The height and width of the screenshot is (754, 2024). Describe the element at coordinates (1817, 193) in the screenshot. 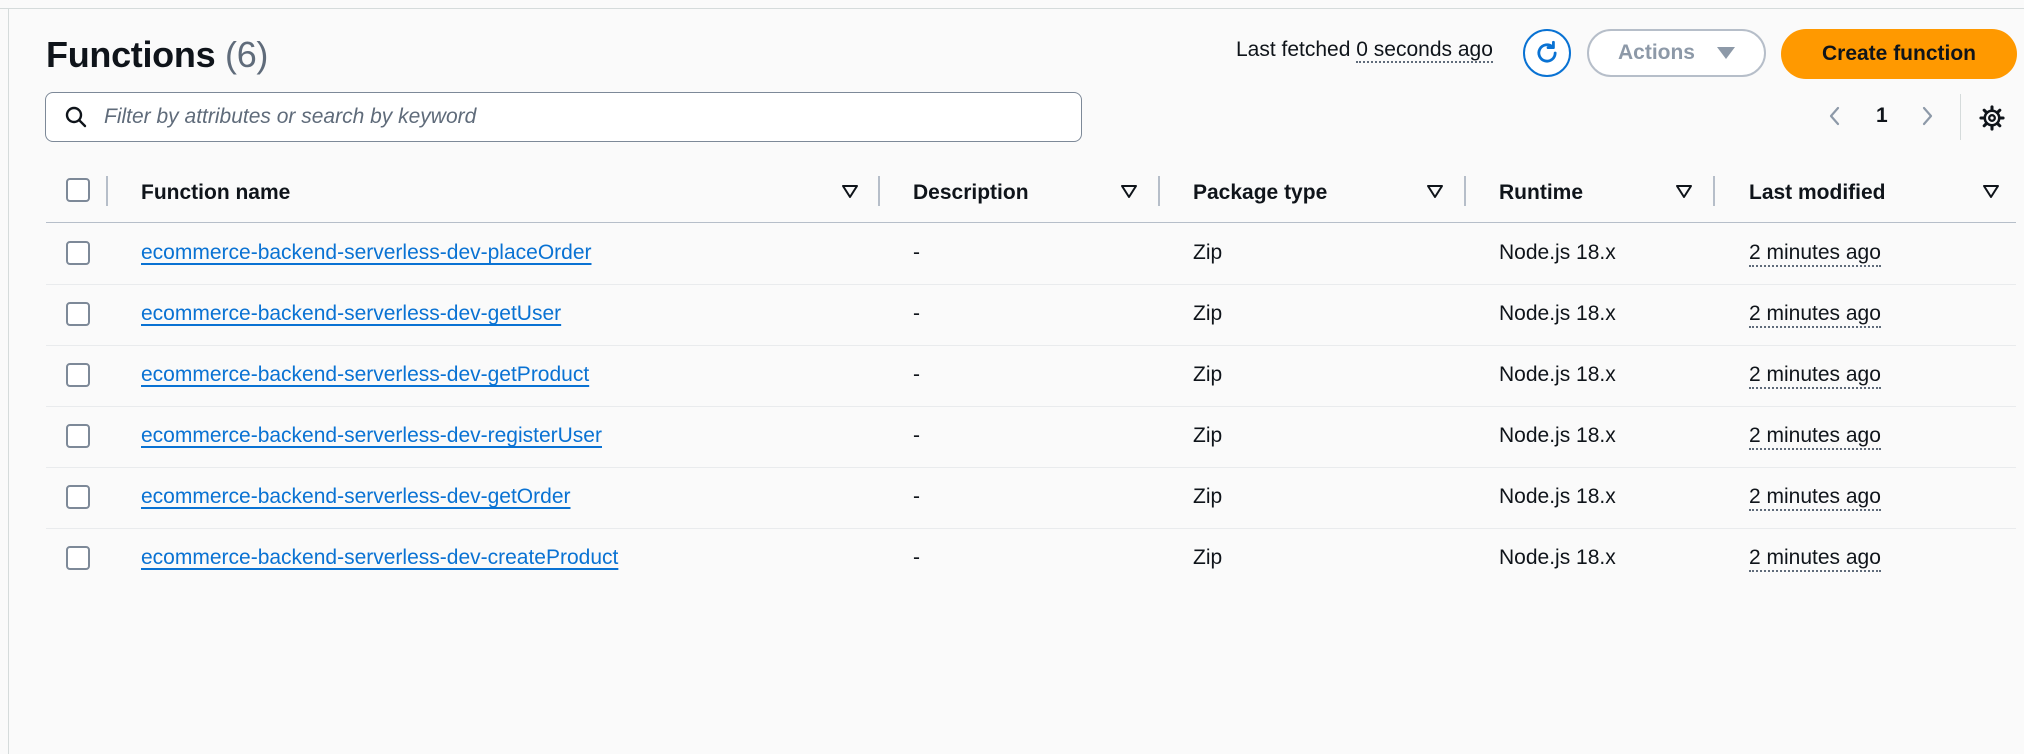

I see `column-header-last-modified: Last modified` at that location.